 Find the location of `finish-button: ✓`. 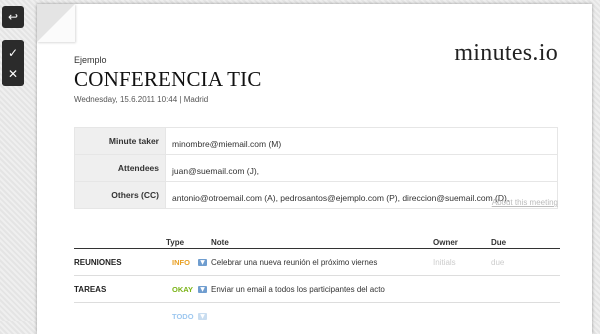

finish-button: ✓ is located at coordinates (13, 52).